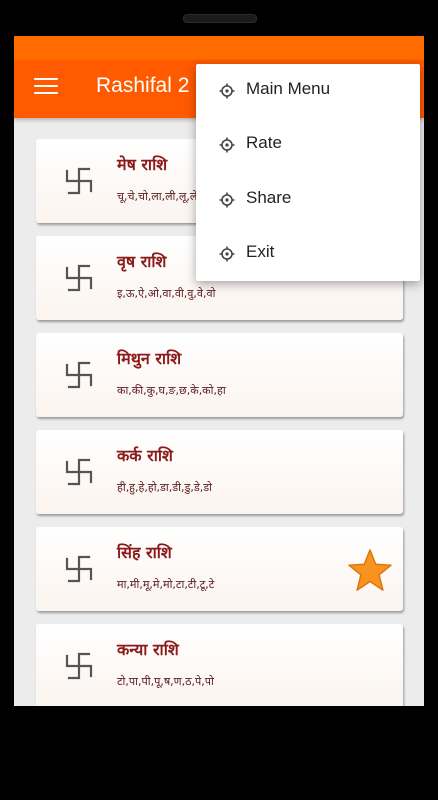 This screenshot has height=800, width=438. What do you see at coordinates (308, 200) in the screenshot?
I see `menu-item-share: Share` at bounding box center [308, 200].